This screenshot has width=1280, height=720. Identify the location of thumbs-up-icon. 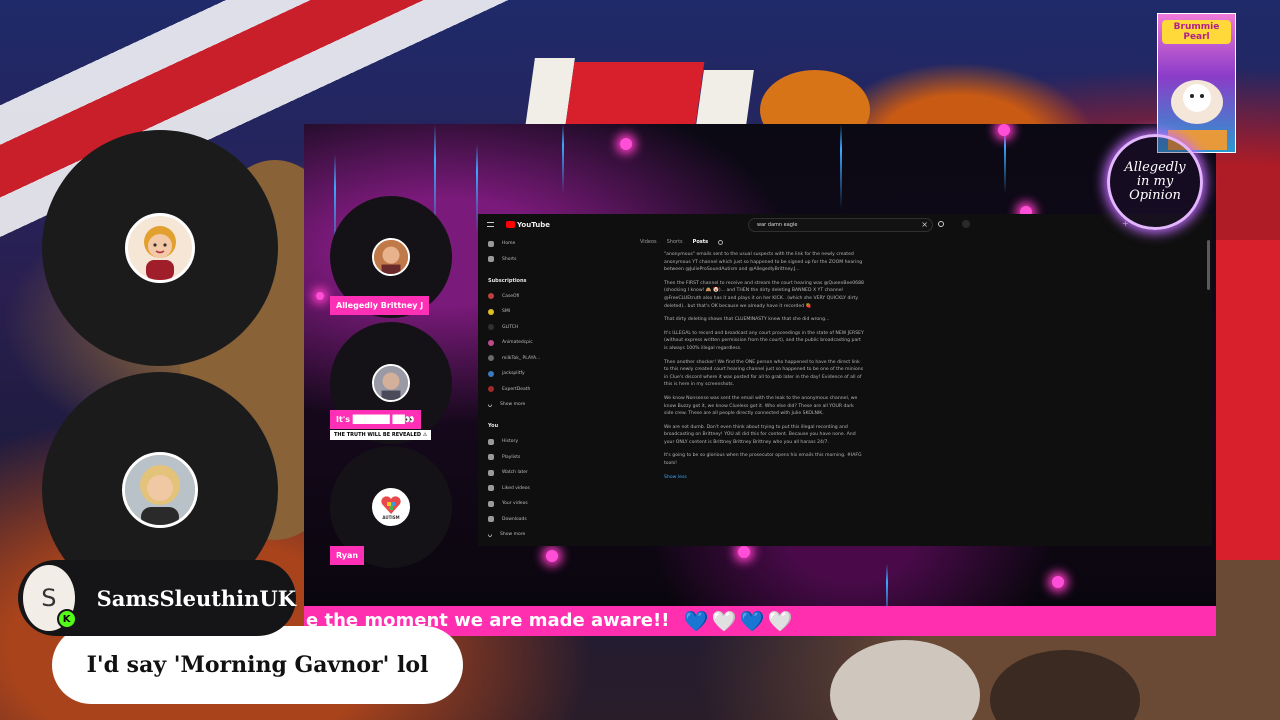
(491, 488).